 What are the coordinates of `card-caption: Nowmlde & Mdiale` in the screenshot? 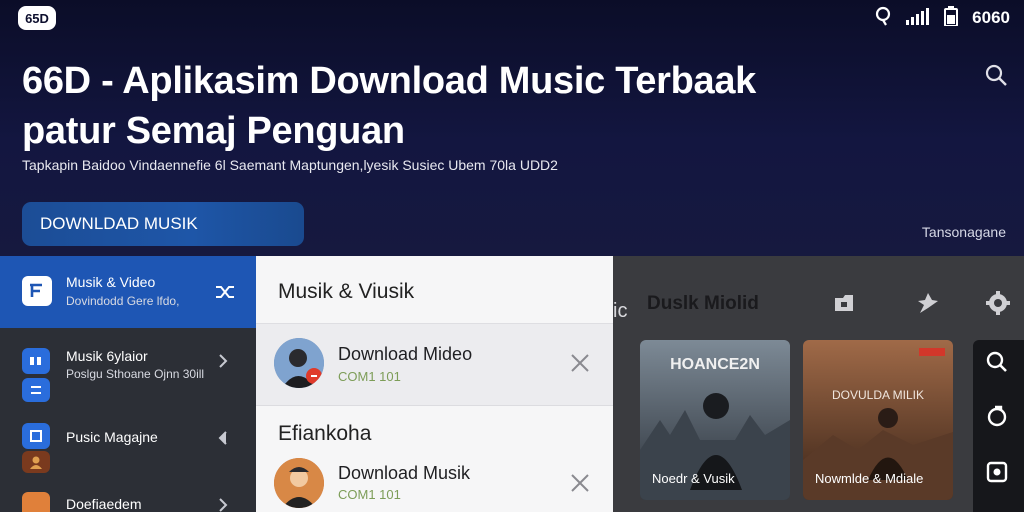 It's located at (869, 478).